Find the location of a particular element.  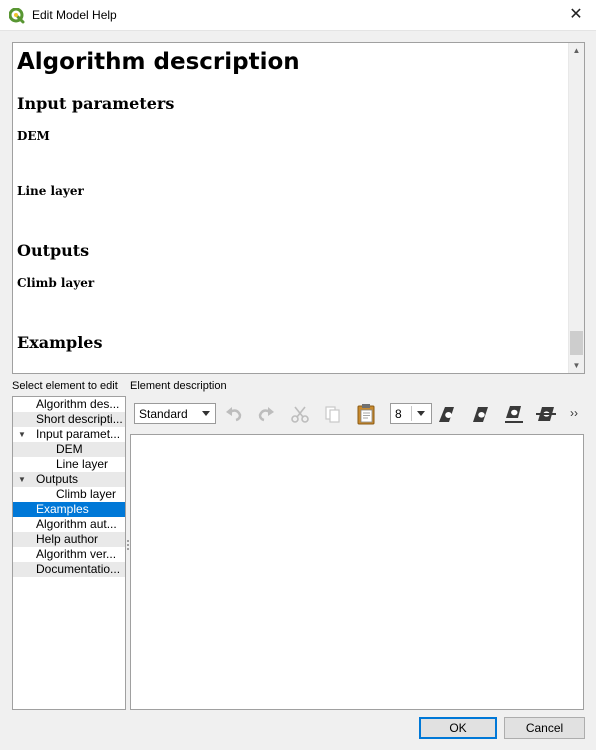

preview-output-climb-layer: Climb layer is located at coordinates (56, 283).